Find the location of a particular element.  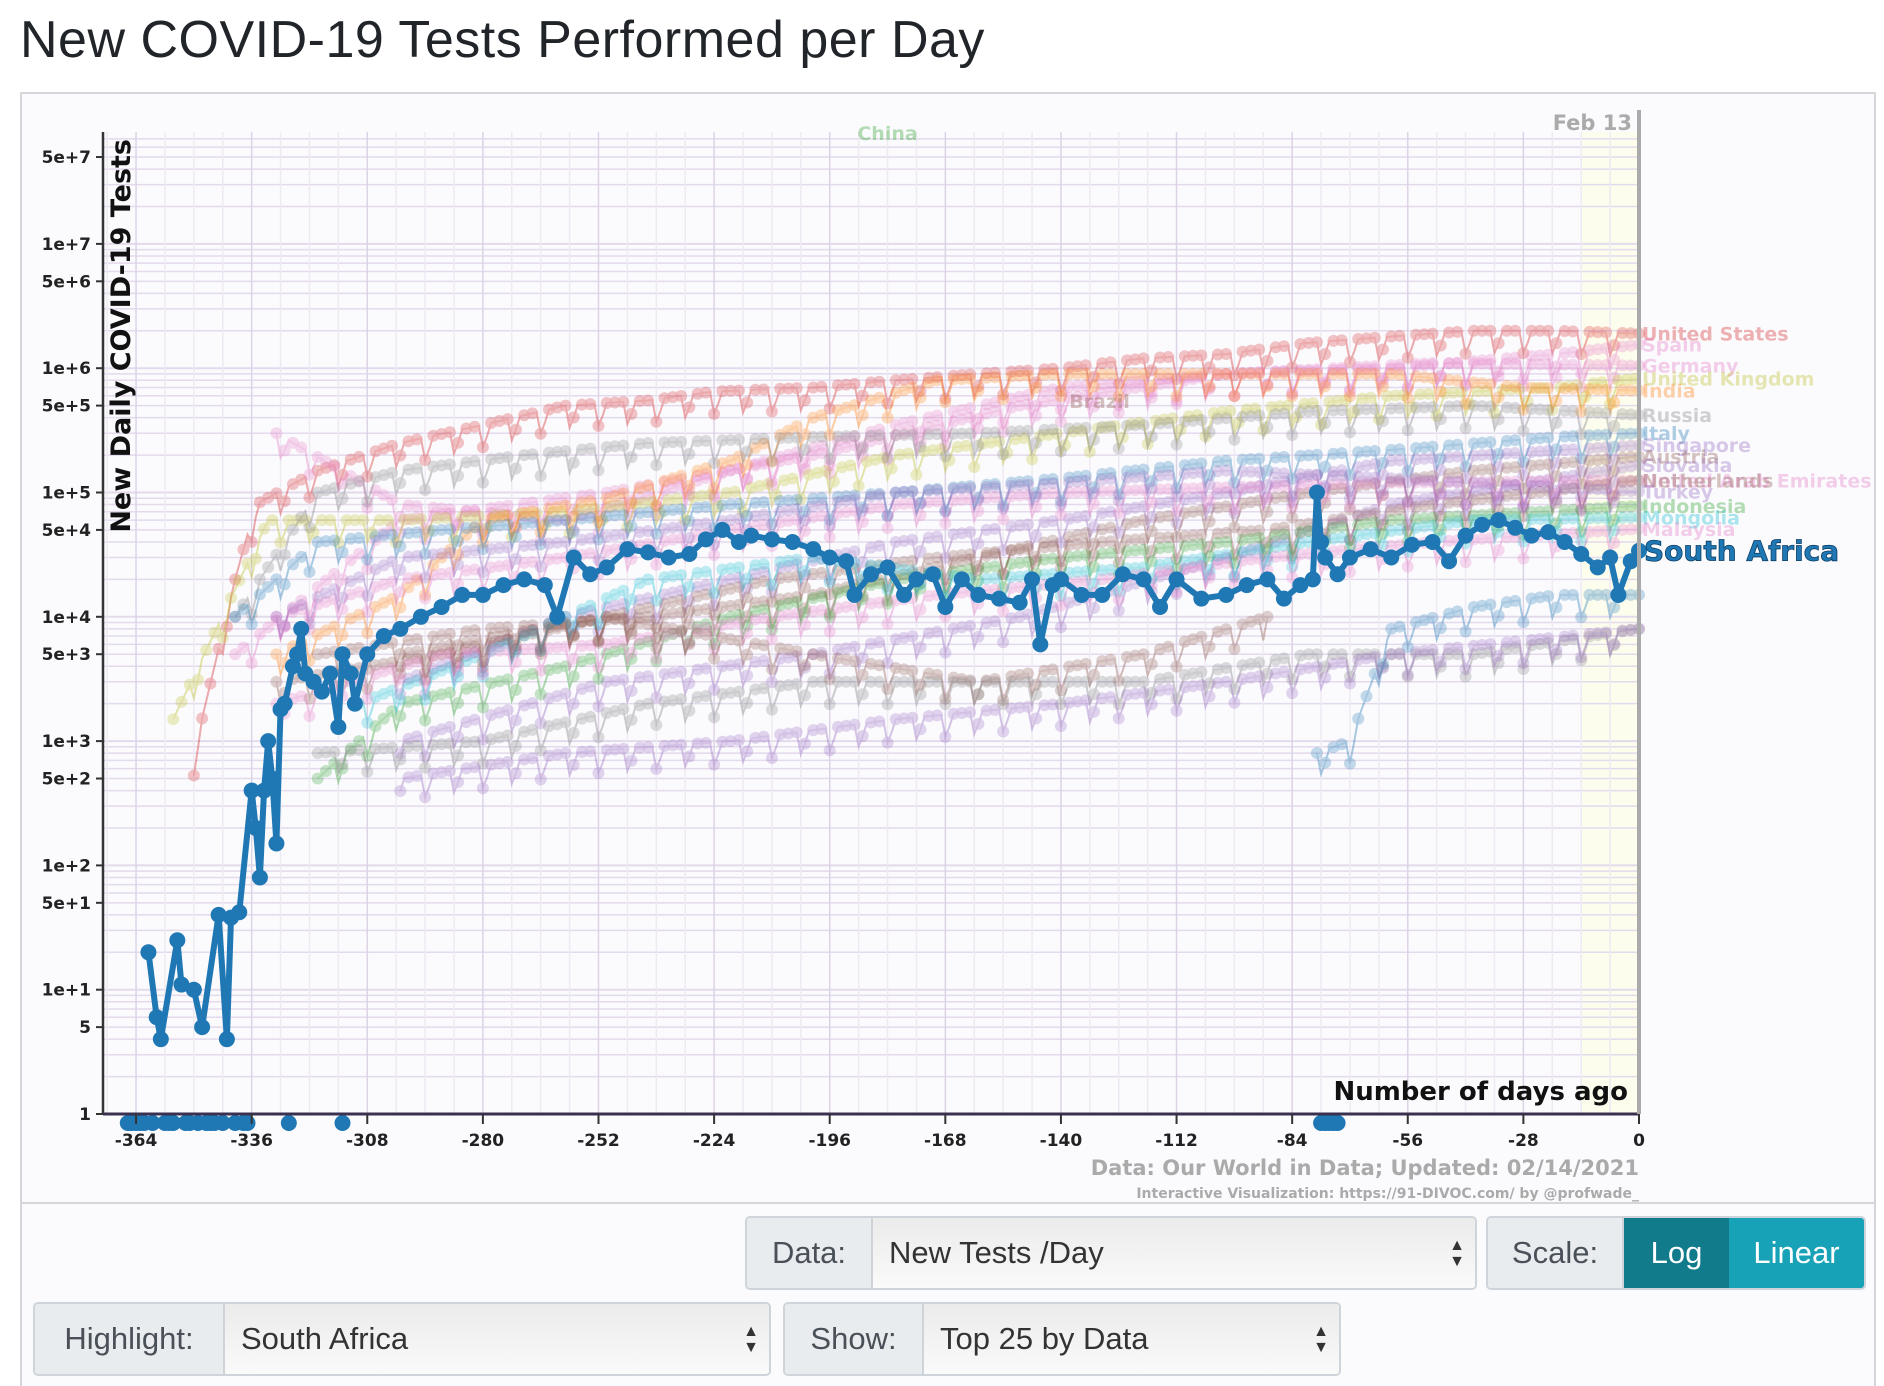

y-tick-label: 5e+4 is located at coordinates (67, 531).